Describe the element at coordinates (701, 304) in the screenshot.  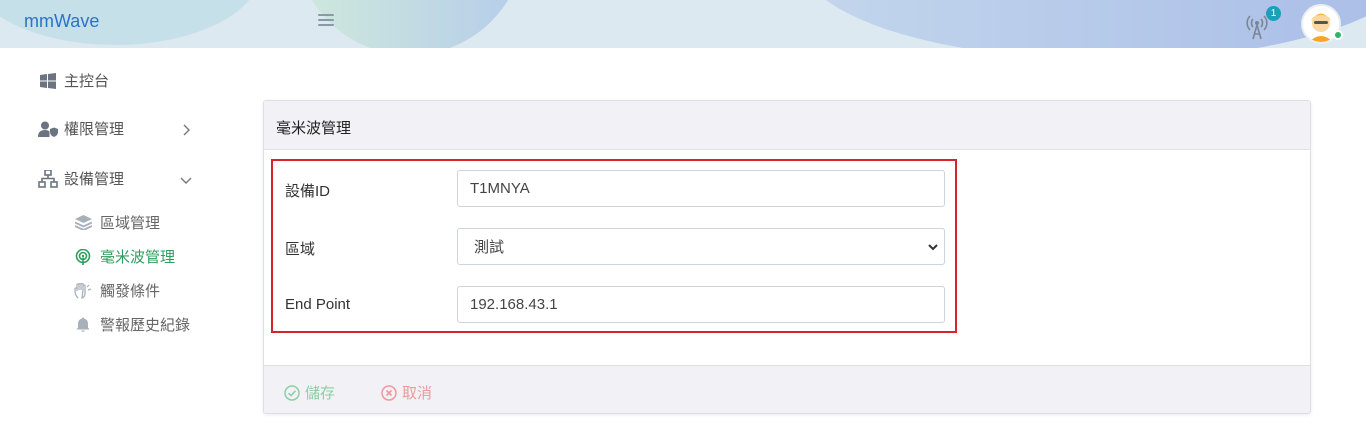
I see `endpoint-input: 192.168.43.1` at that location.